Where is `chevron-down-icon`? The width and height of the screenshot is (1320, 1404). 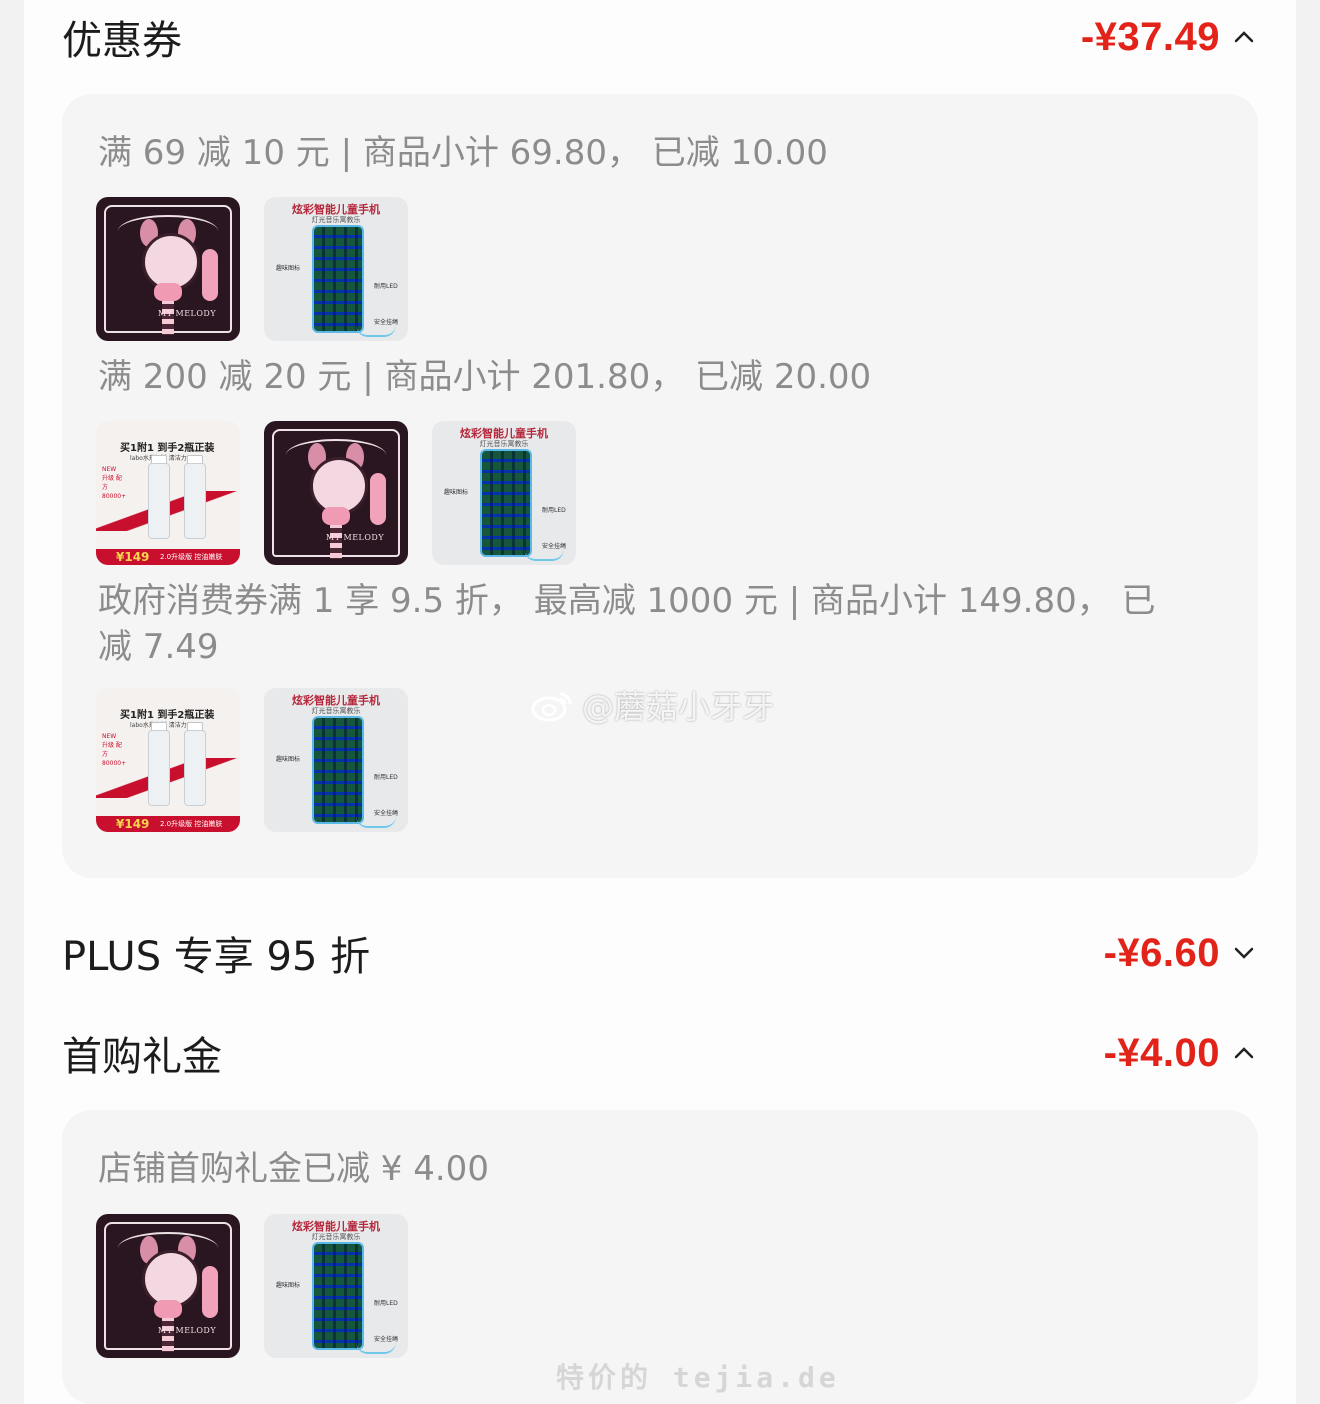 chevron-down-icon is located at coordinates (1244, 953).